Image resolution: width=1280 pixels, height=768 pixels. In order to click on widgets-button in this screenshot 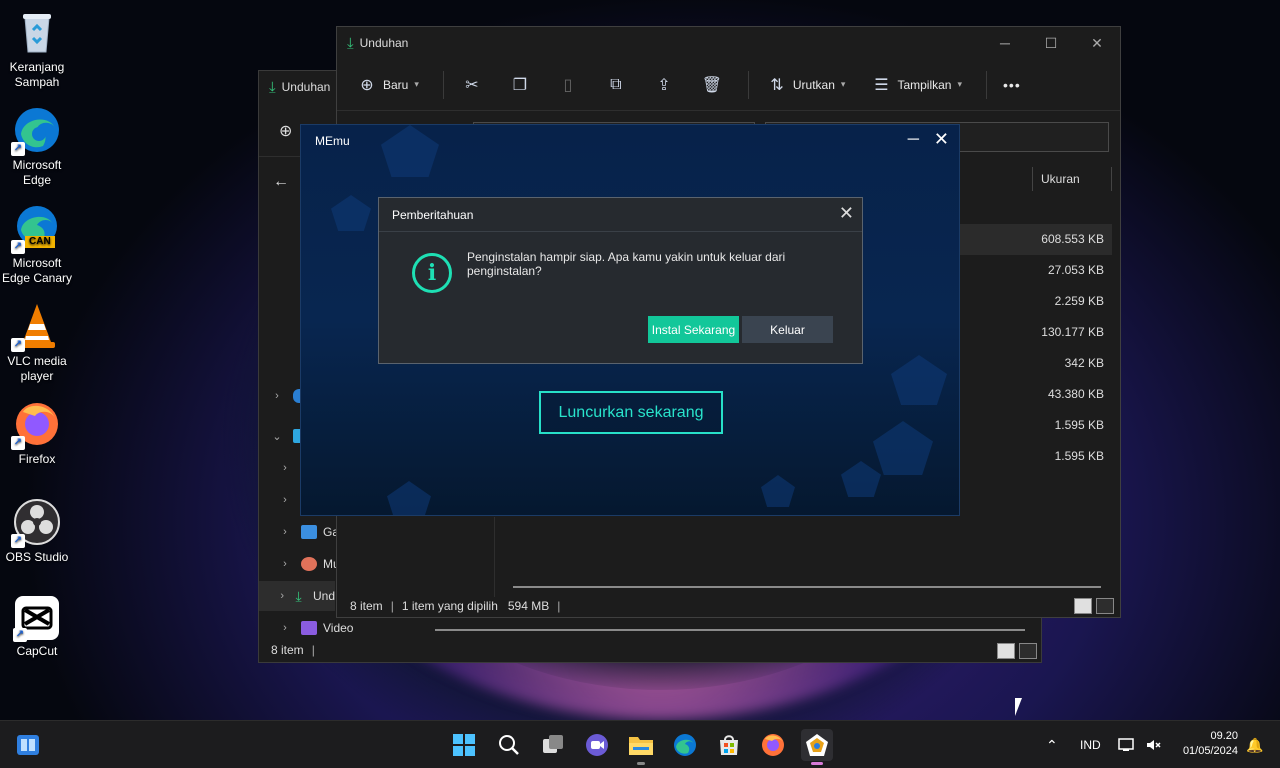, I will do `click(28, 745)`.